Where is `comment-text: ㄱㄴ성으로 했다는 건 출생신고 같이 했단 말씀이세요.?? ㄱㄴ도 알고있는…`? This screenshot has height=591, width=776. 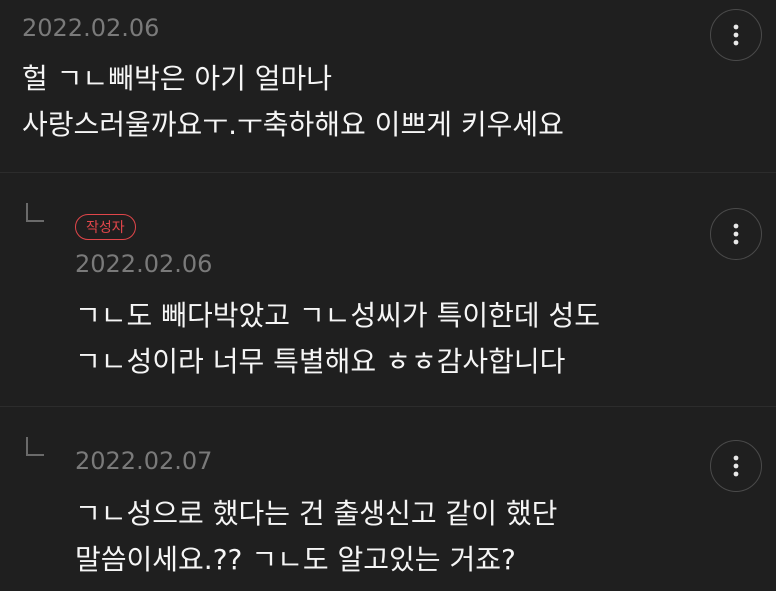
comment-text: ㄱㄴ성으로 했다는 건 출생신고 같이 했단 말씀이세요.?? ㄱㄴ도 알고있는… is located at coordinates (316, 537).